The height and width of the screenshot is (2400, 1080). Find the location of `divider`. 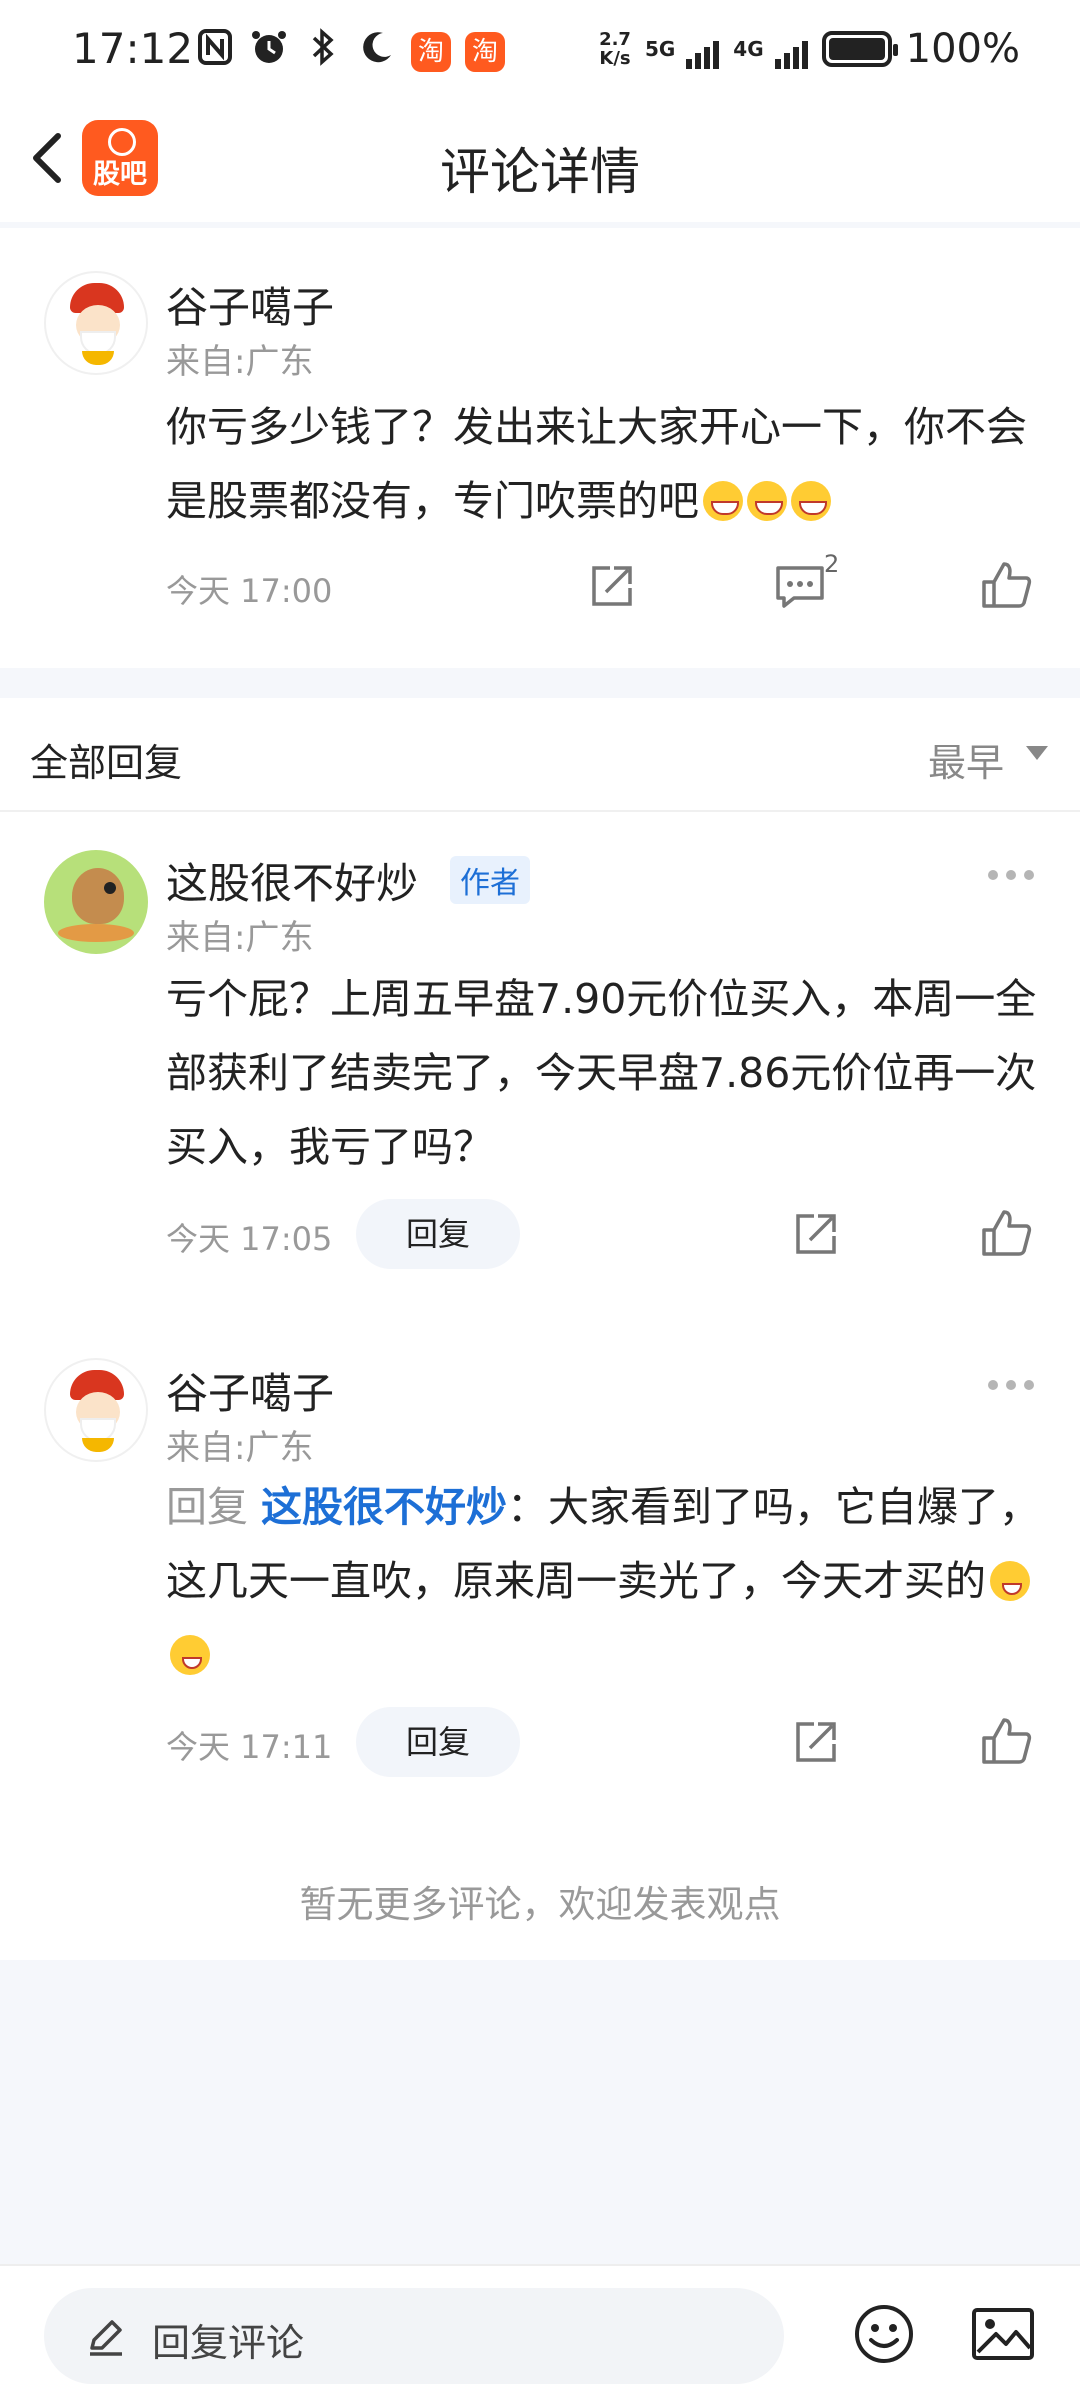

divider is located at coordinates (540, 811).